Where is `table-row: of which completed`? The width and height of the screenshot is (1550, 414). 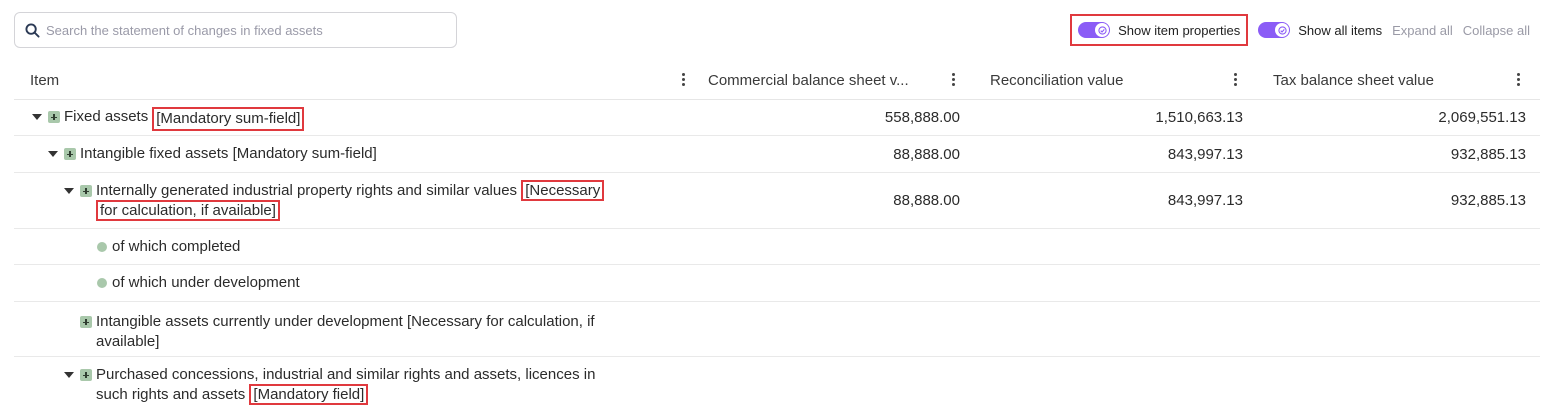
table-row: of which completed is located at coordinates (777, 247).